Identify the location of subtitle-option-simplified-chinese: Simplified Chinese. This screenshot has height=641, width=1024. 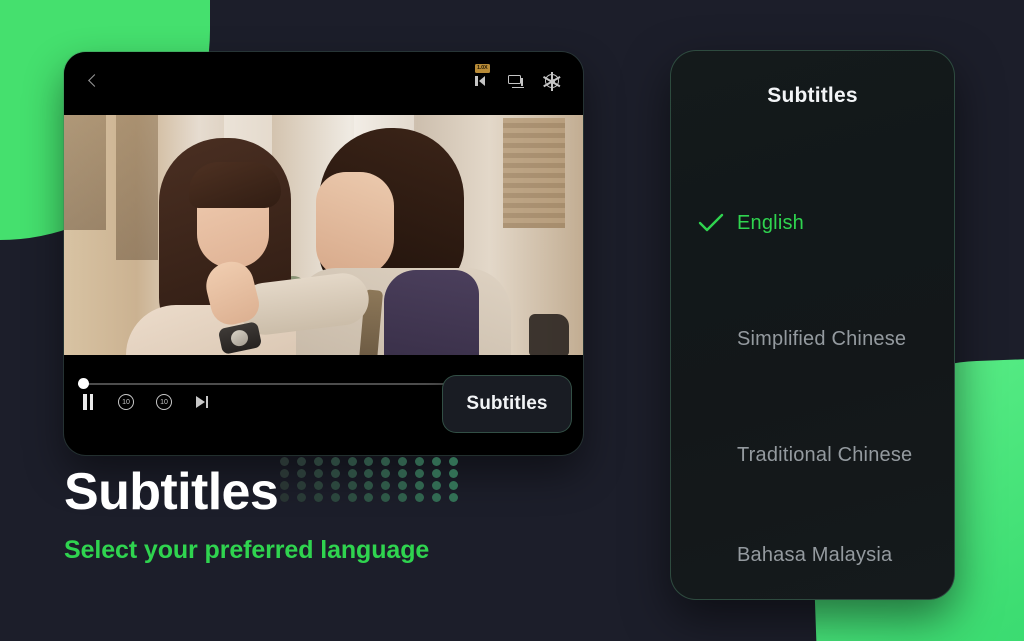
(812, 339).